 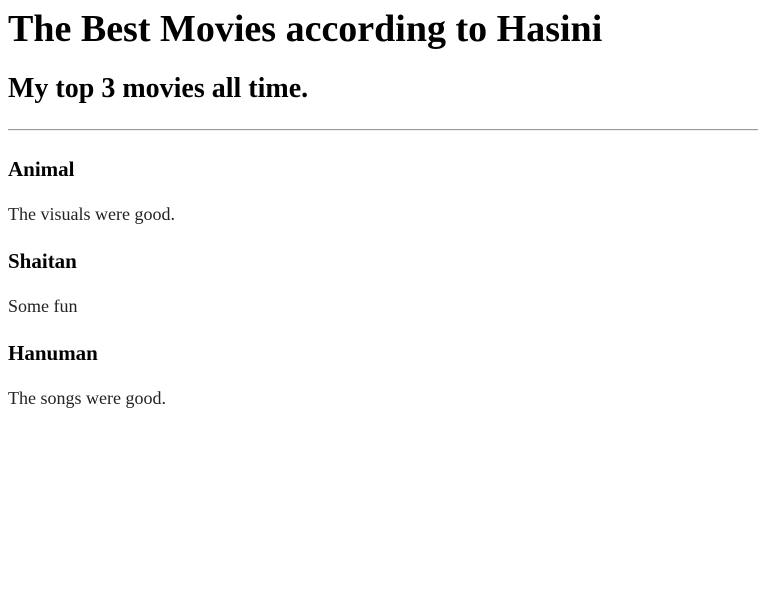 I want to click on page-title: The Best Movies according to Hasini, so click(x=305, y=29).